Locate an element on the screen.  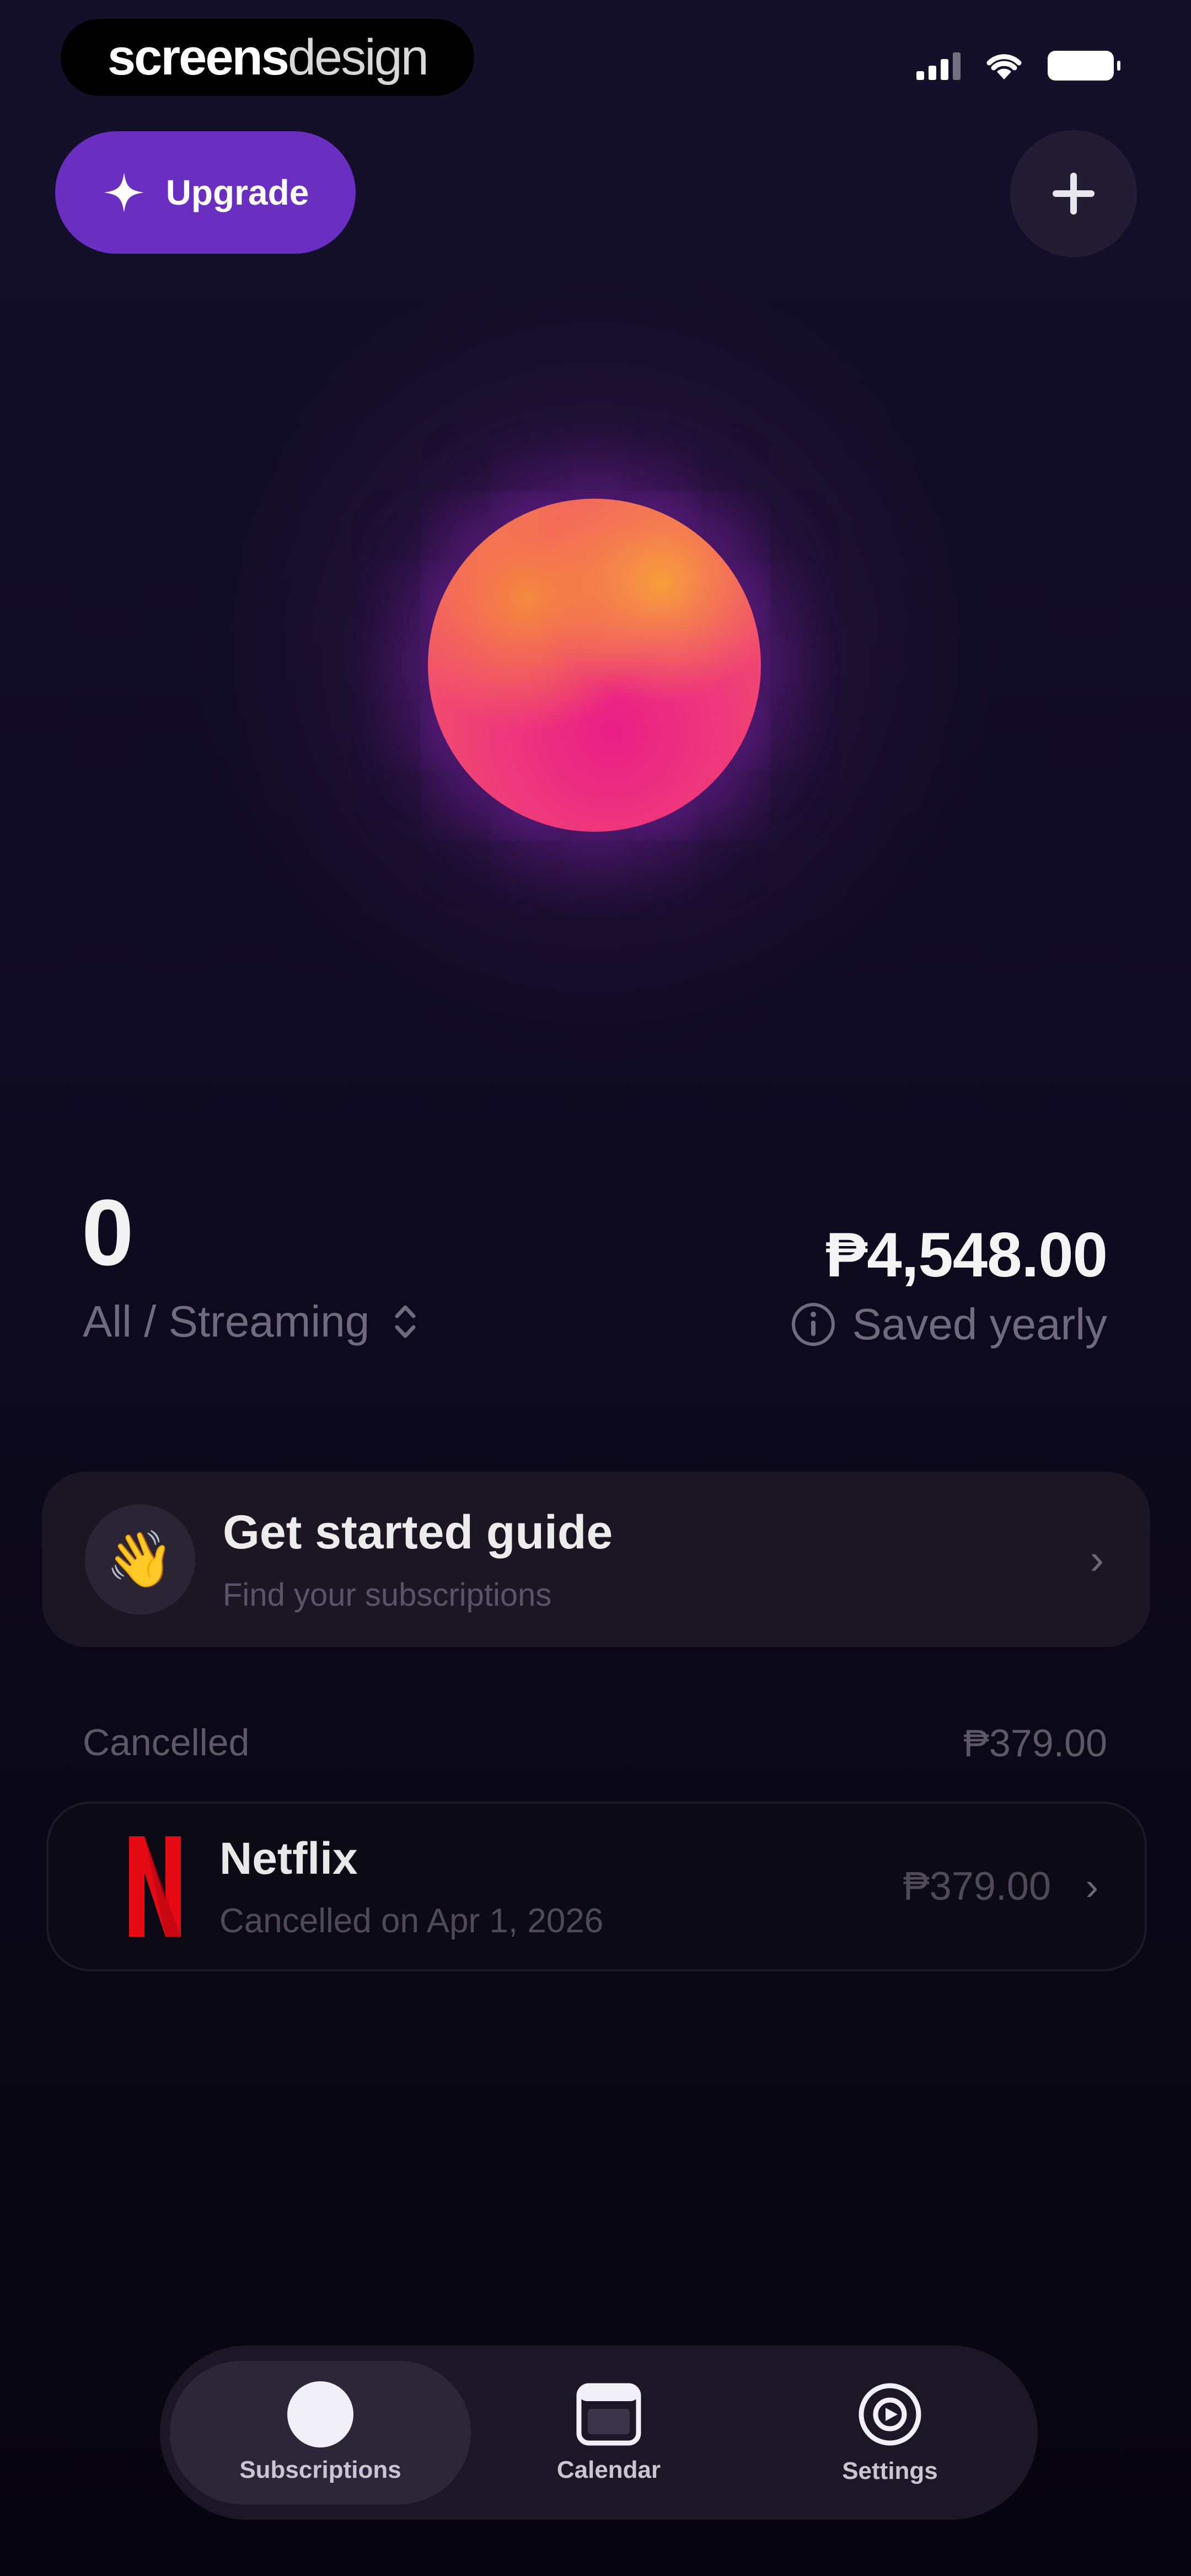
saved-amount: ₱4,548.00 is located at coordinates (966, 1255).